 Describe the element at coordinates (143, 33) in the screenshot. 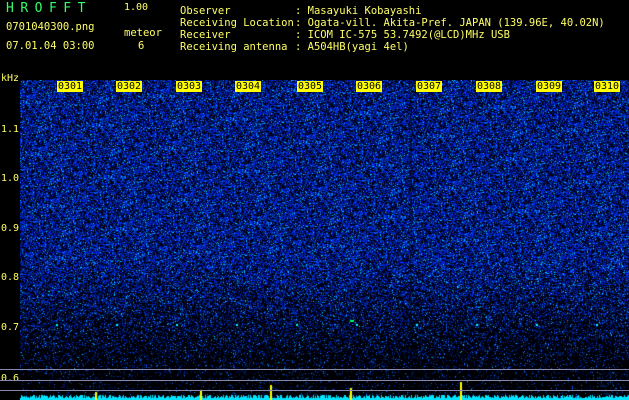

I see `meteor-label: meteor` at that location.